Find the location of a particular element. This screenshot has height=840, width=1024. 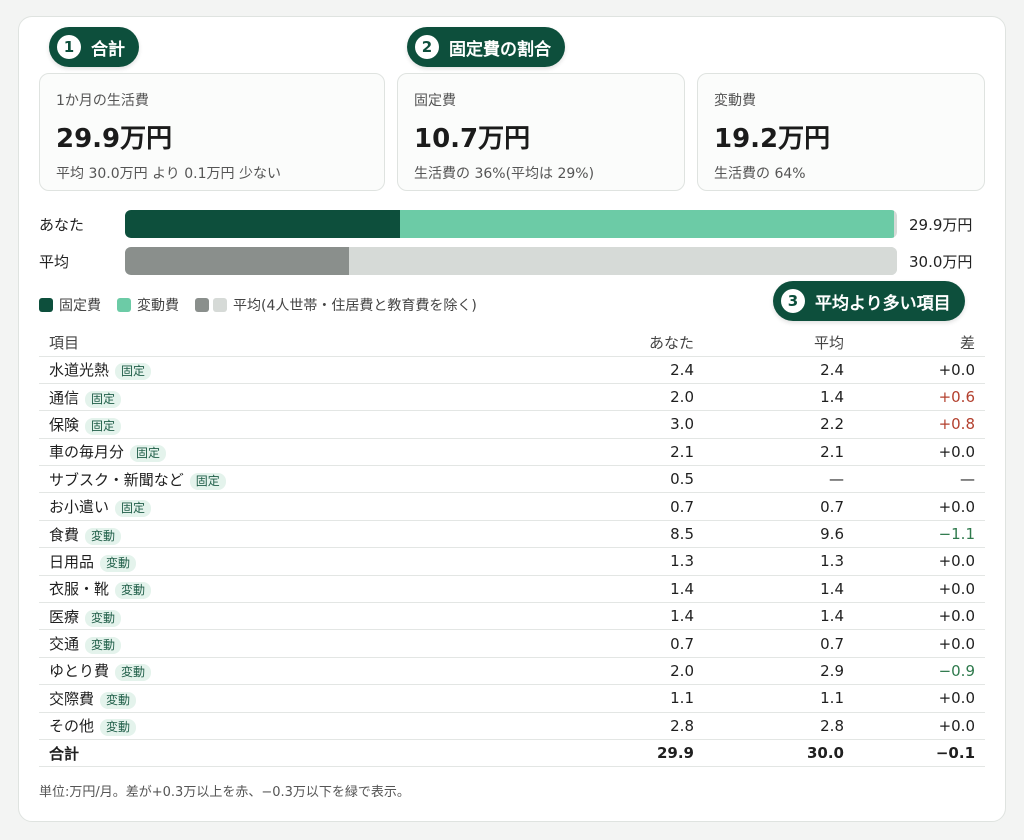

row-avg: 0.7 is located at coordinates (779, 506).